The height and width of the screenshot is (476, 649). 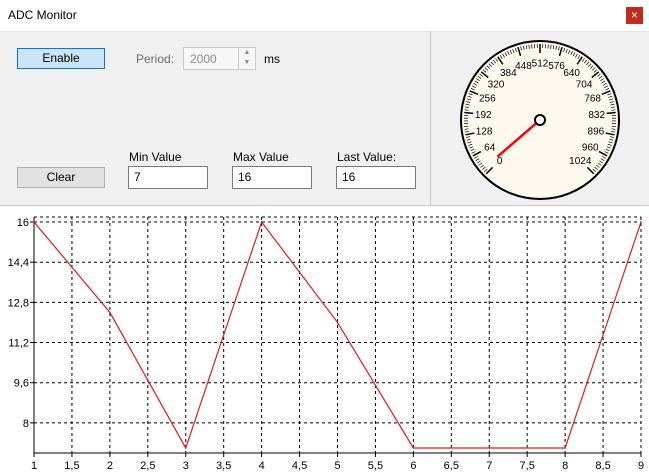 What do you see at coordinates (26, 424) in the screenshot?
I see `chart-ytick-label: 8` at bounding box center [26, 424].